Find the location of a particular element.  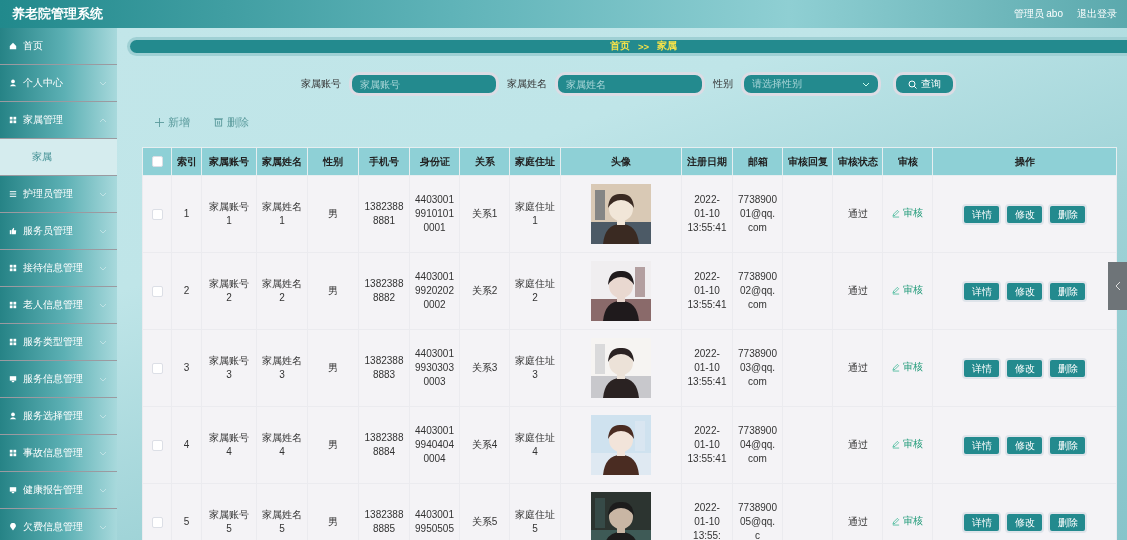

breadcrumb-link: 首页 is located at coordinates (619, 46).